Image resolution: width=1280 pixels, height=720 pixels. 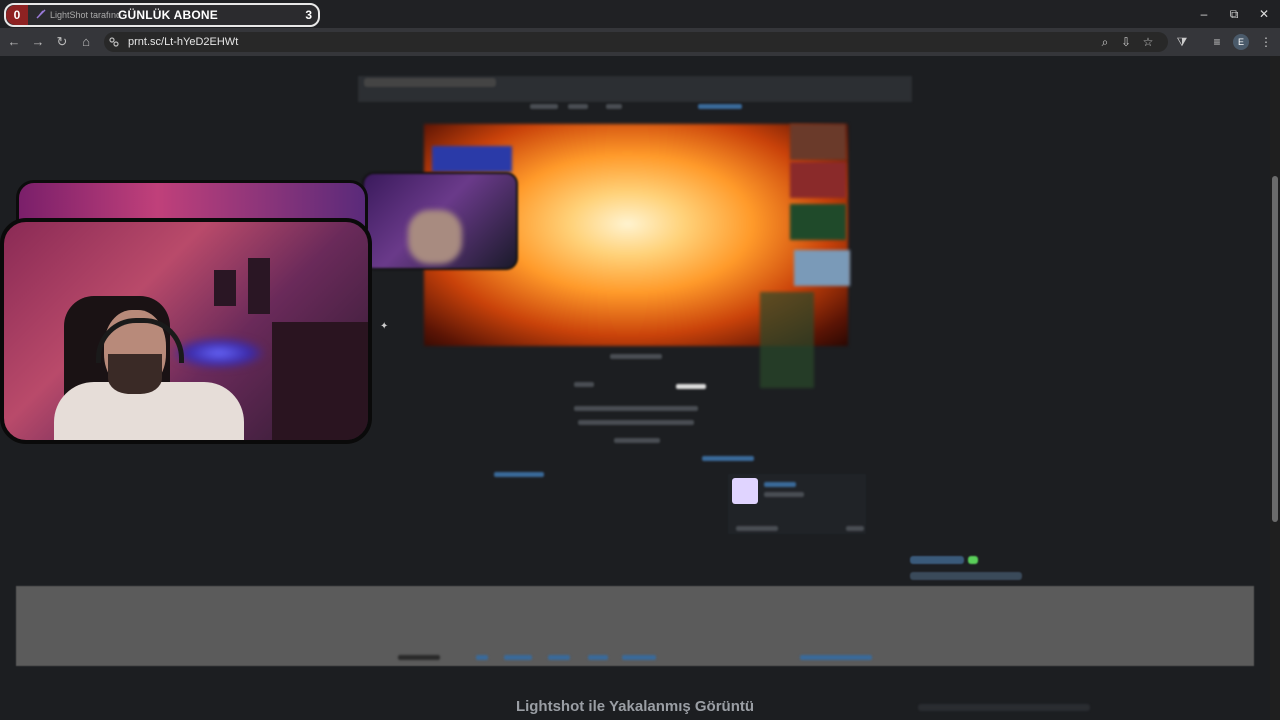 What do you see at coordinates (584, 384) in the screenshot?
I see `screenshot-meta` at bounding box center [584, 384].